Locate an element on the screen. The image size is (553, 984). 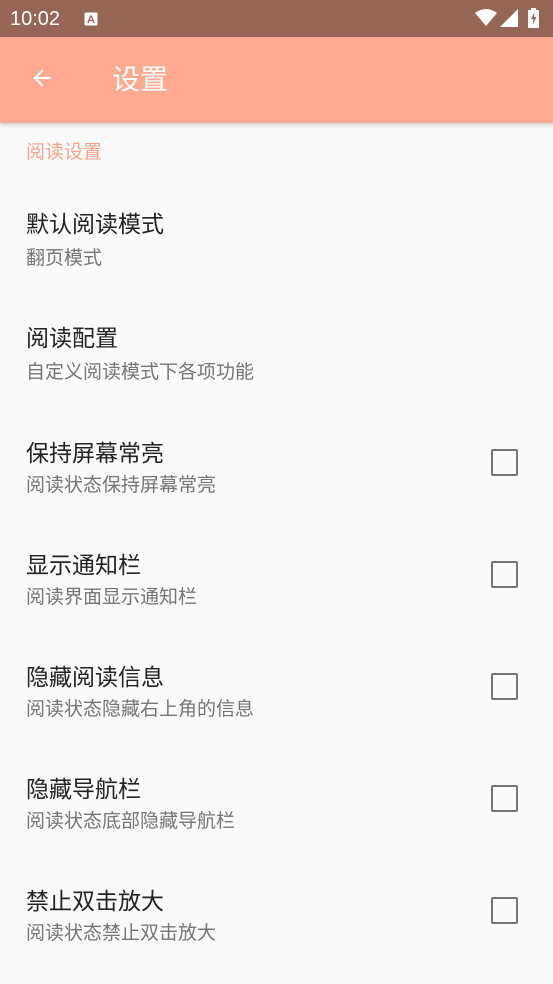
hide-read-info-checkbox is located at coordinates (504, 686).